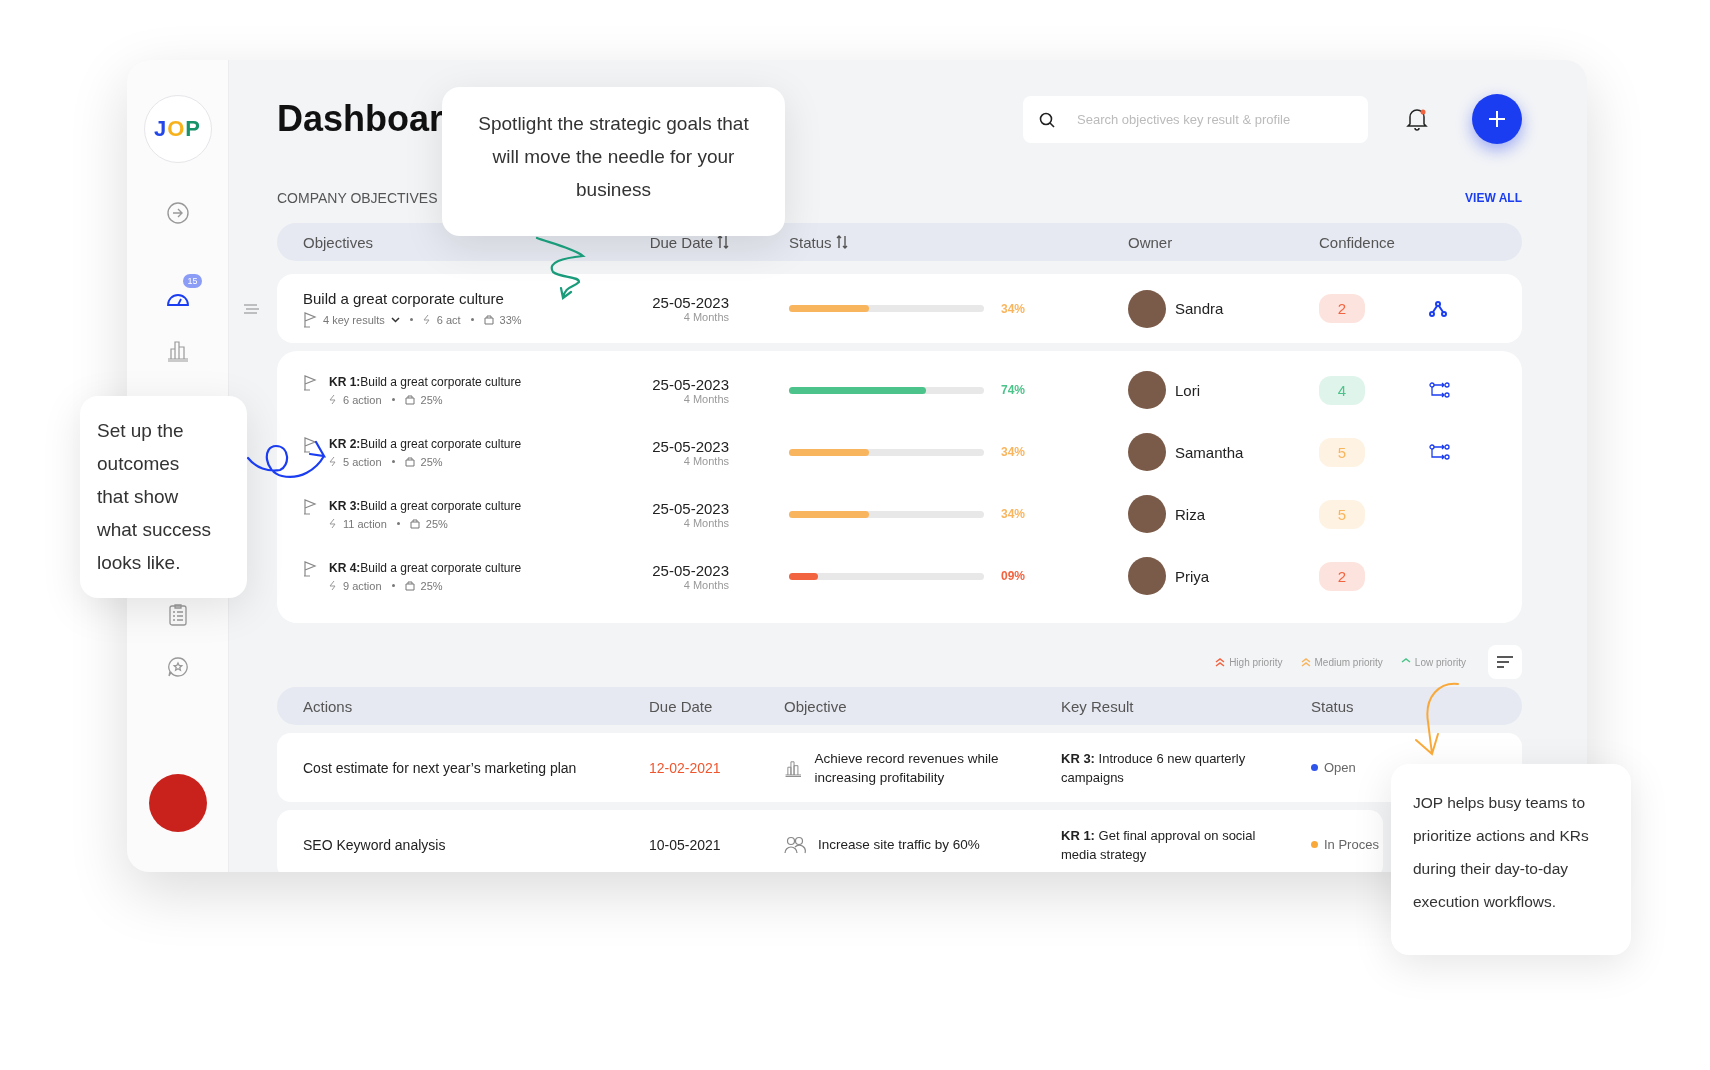 Image resolution: width=1710 pixels, height=1070 pixels. What do you see at coordinates (685, 844) in the screenshot?
I see `due-date: 10-05-2021` at bounding box center [685, 844].